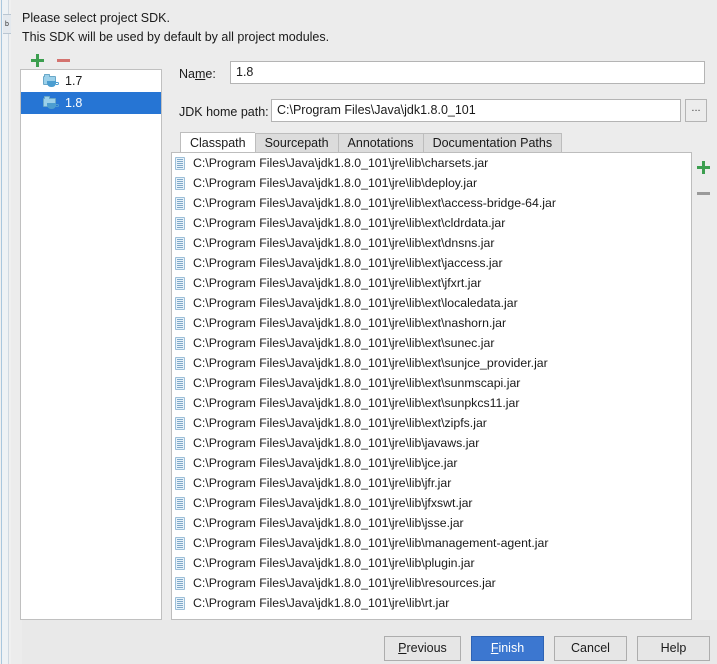 The image size is (717, 664). I want to click on remove-sdk-button, so click(63, 60).